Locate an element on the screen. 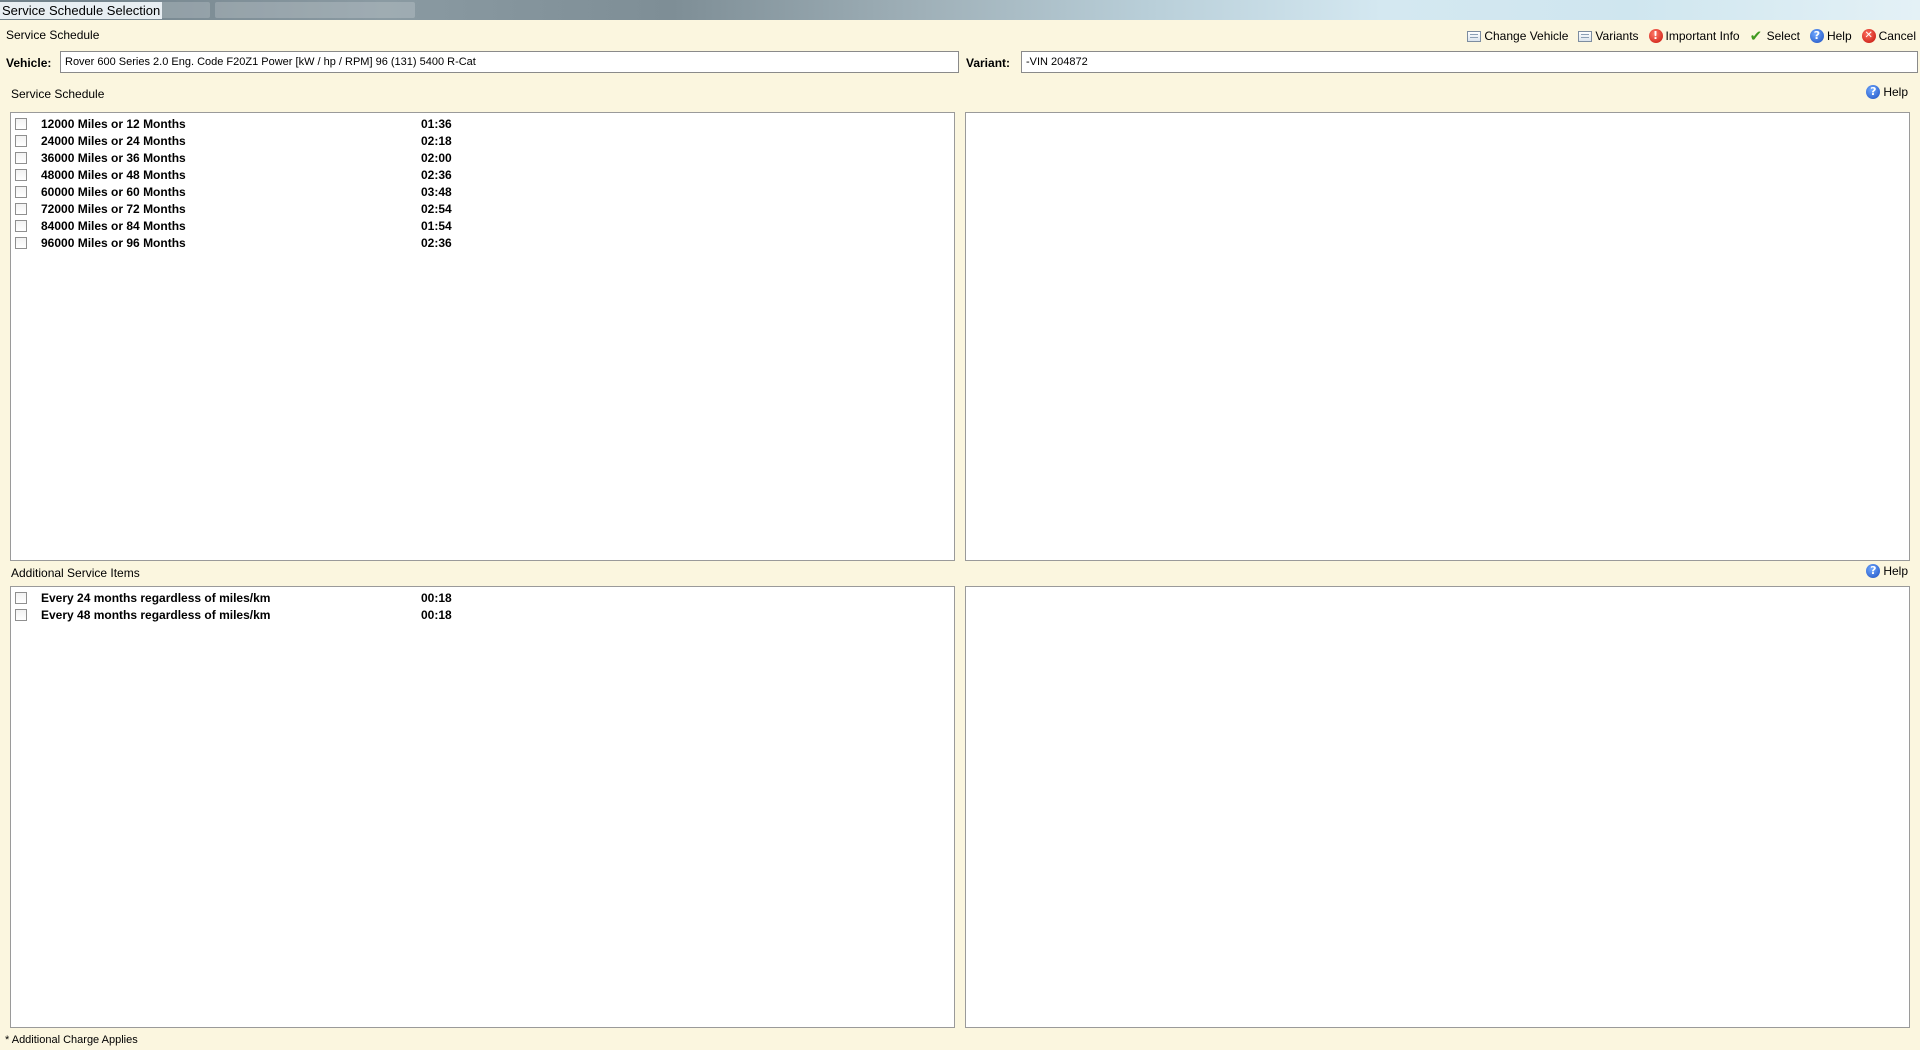  help-button: ? Help is located at coordinates (1830, 36).